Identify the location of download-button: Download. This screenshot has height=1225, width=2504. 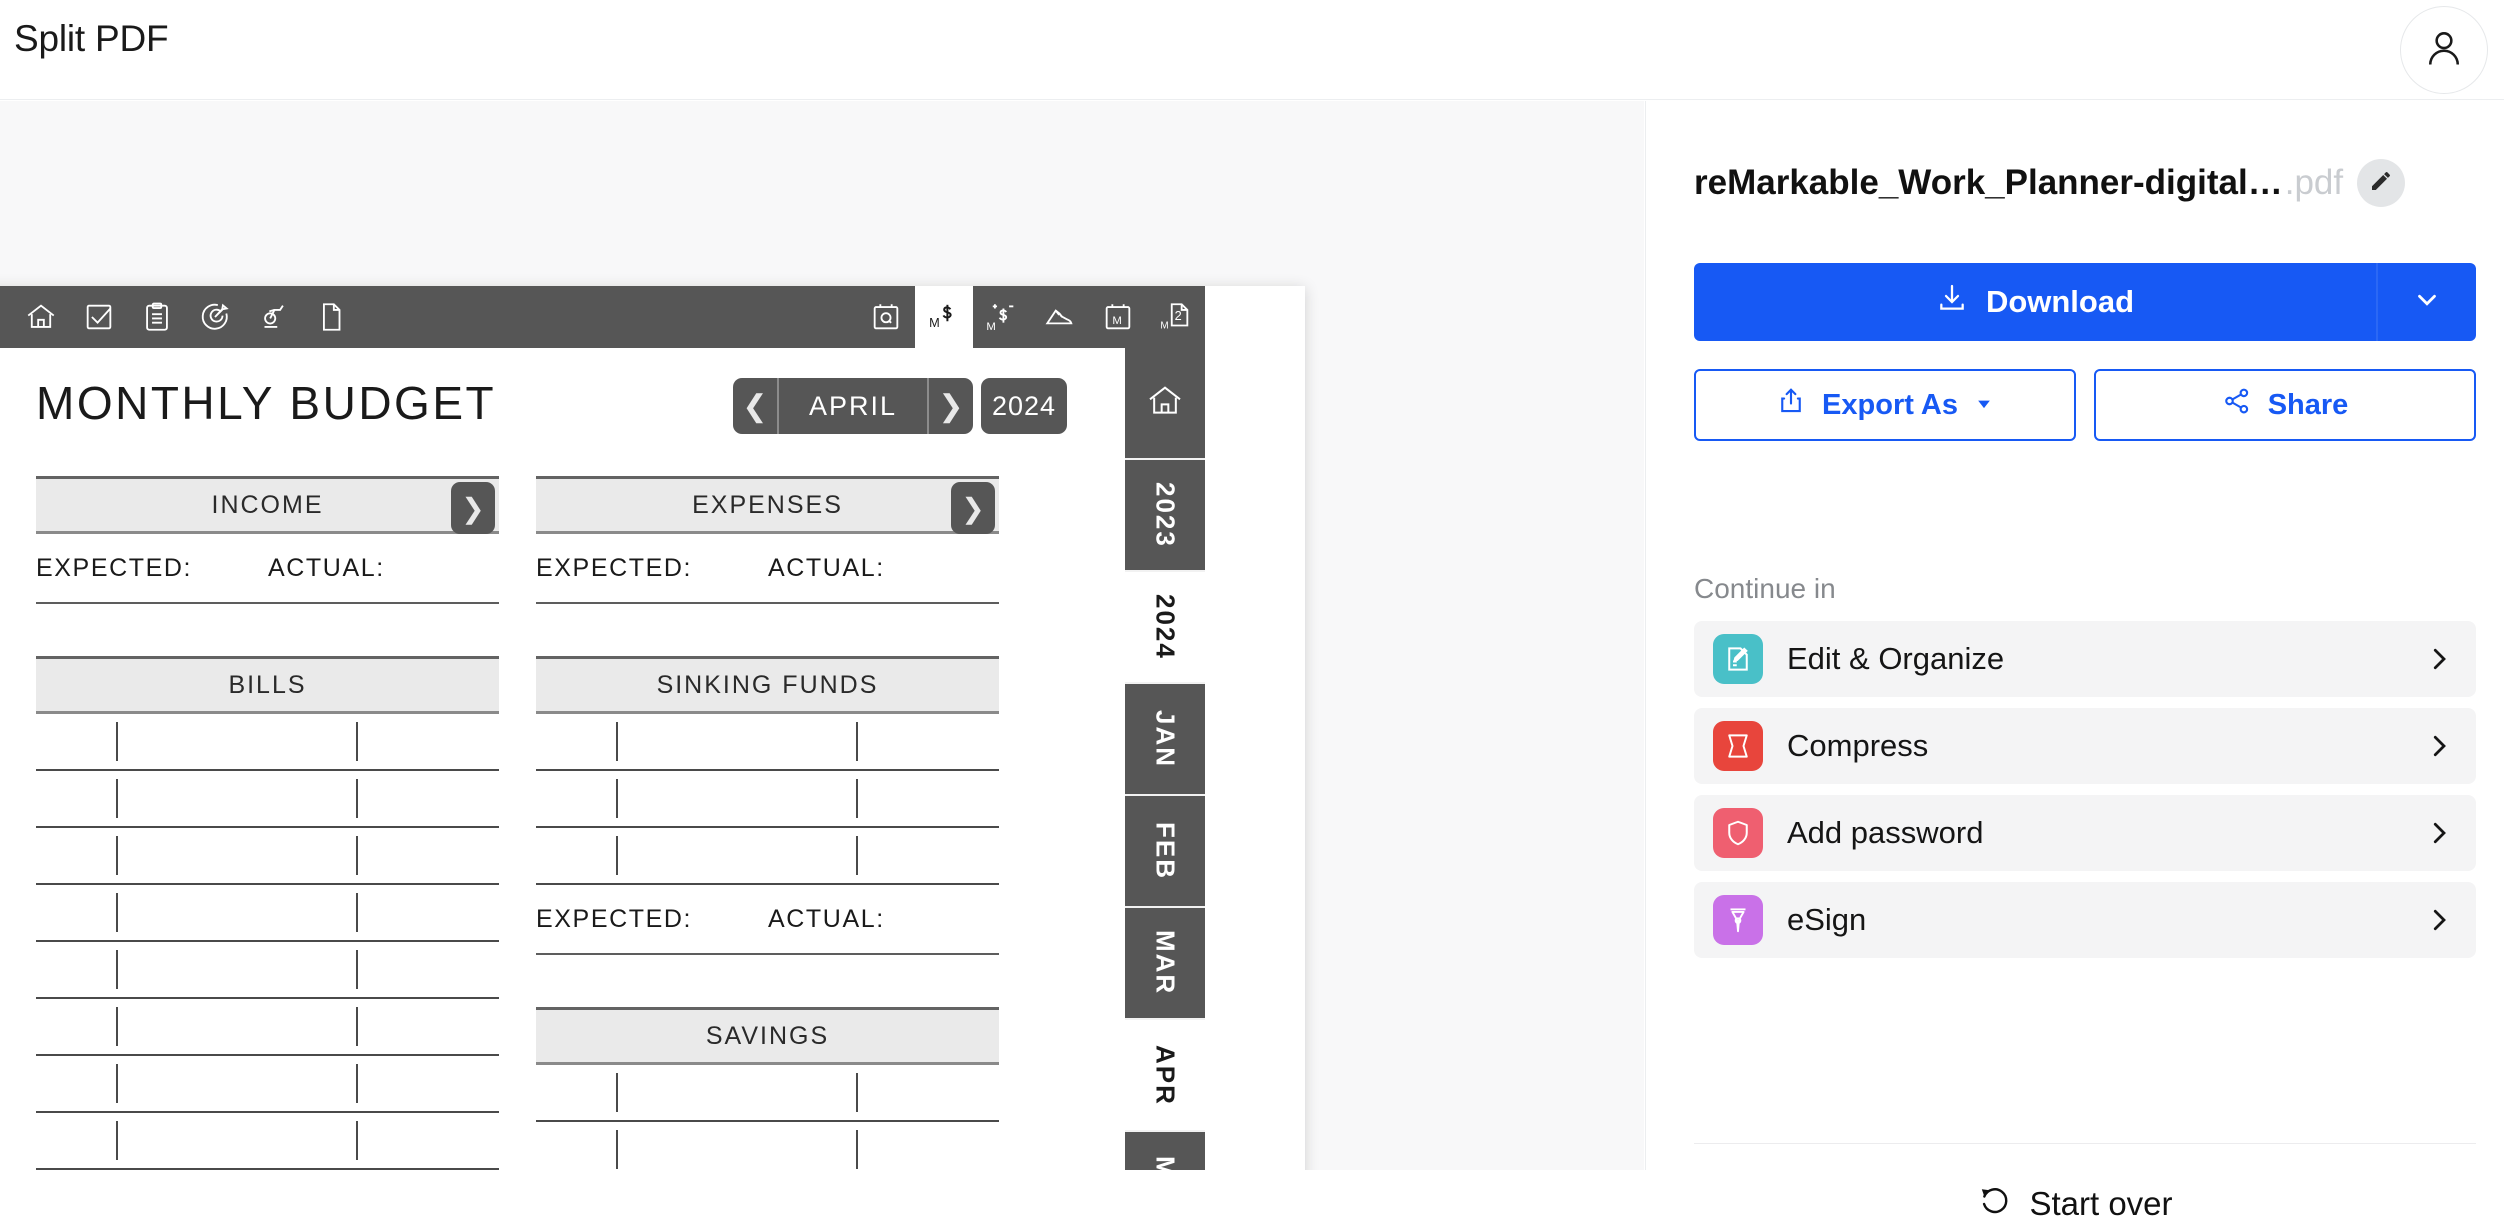
(2036, 302).